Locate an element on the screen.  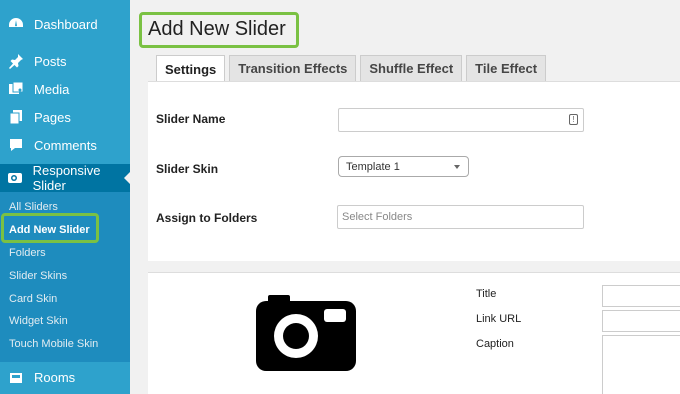
submenu-touch-mobile-skin: Touch Mobile Skin is located at coordinates (65, 344).